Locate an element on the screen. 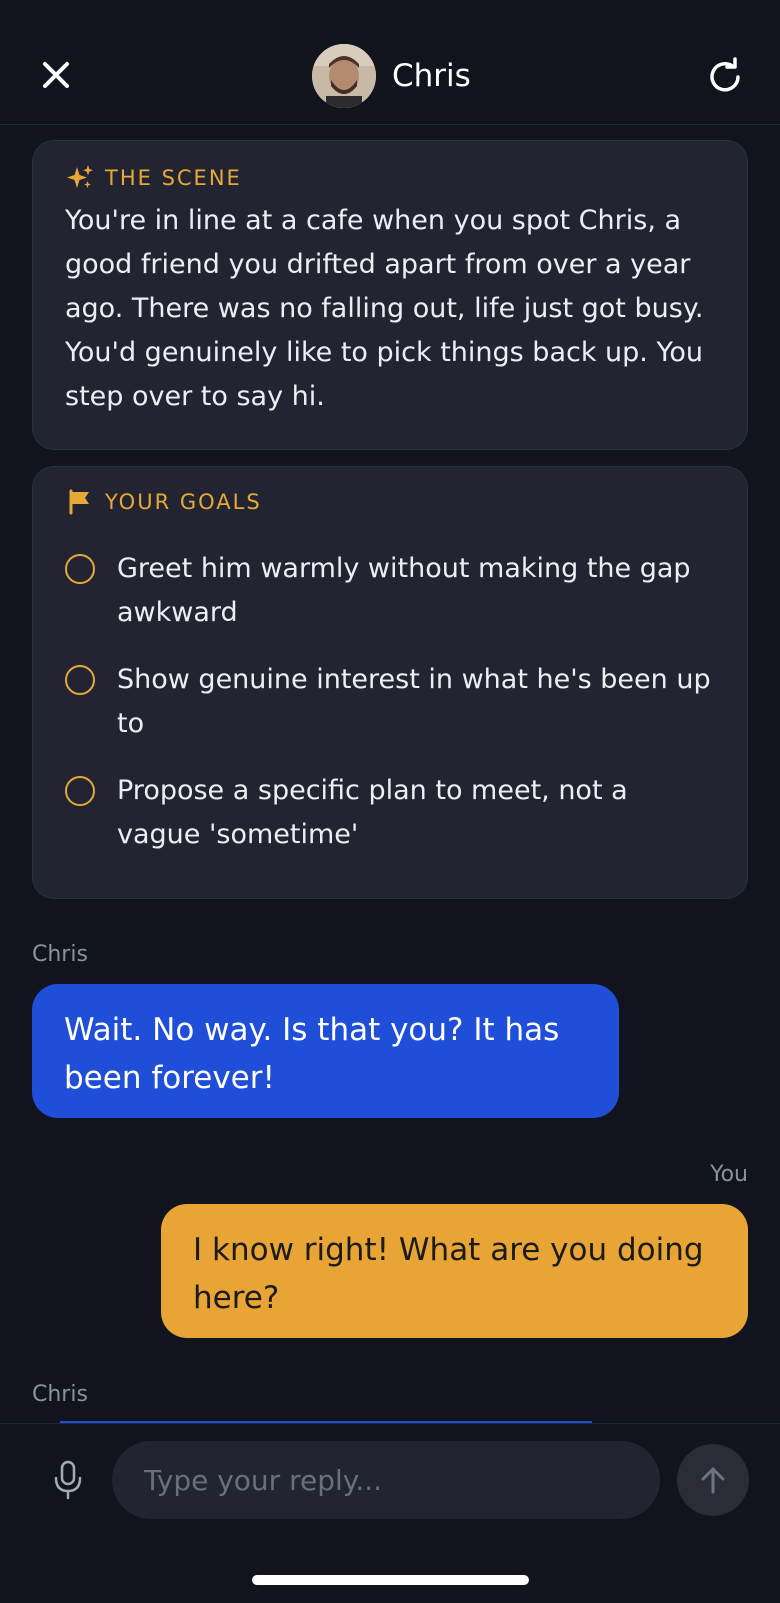  send-button is located at coordinates (713, 1480).